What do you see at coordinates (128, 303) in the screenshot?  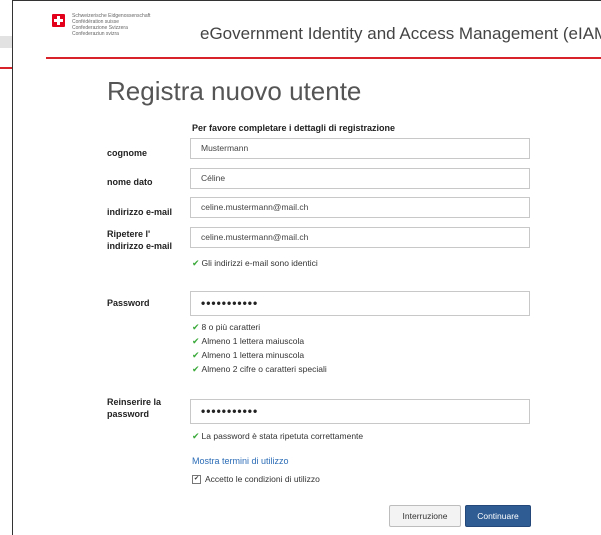 I see `password-label: Password` at bounding box center [128, 303].